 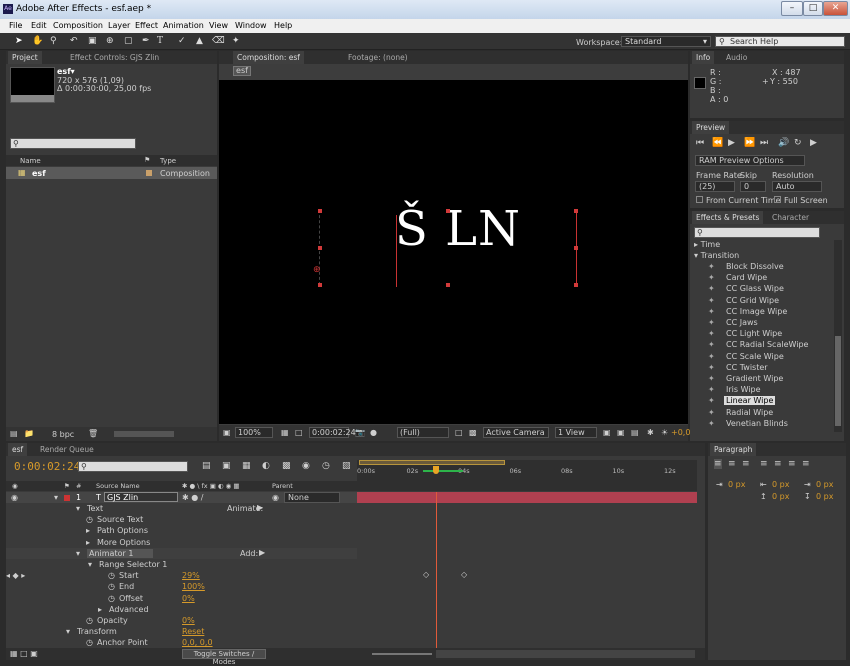 I want to click on effect-item: ✦ Iris Wipe, so click(x=770, y=389).